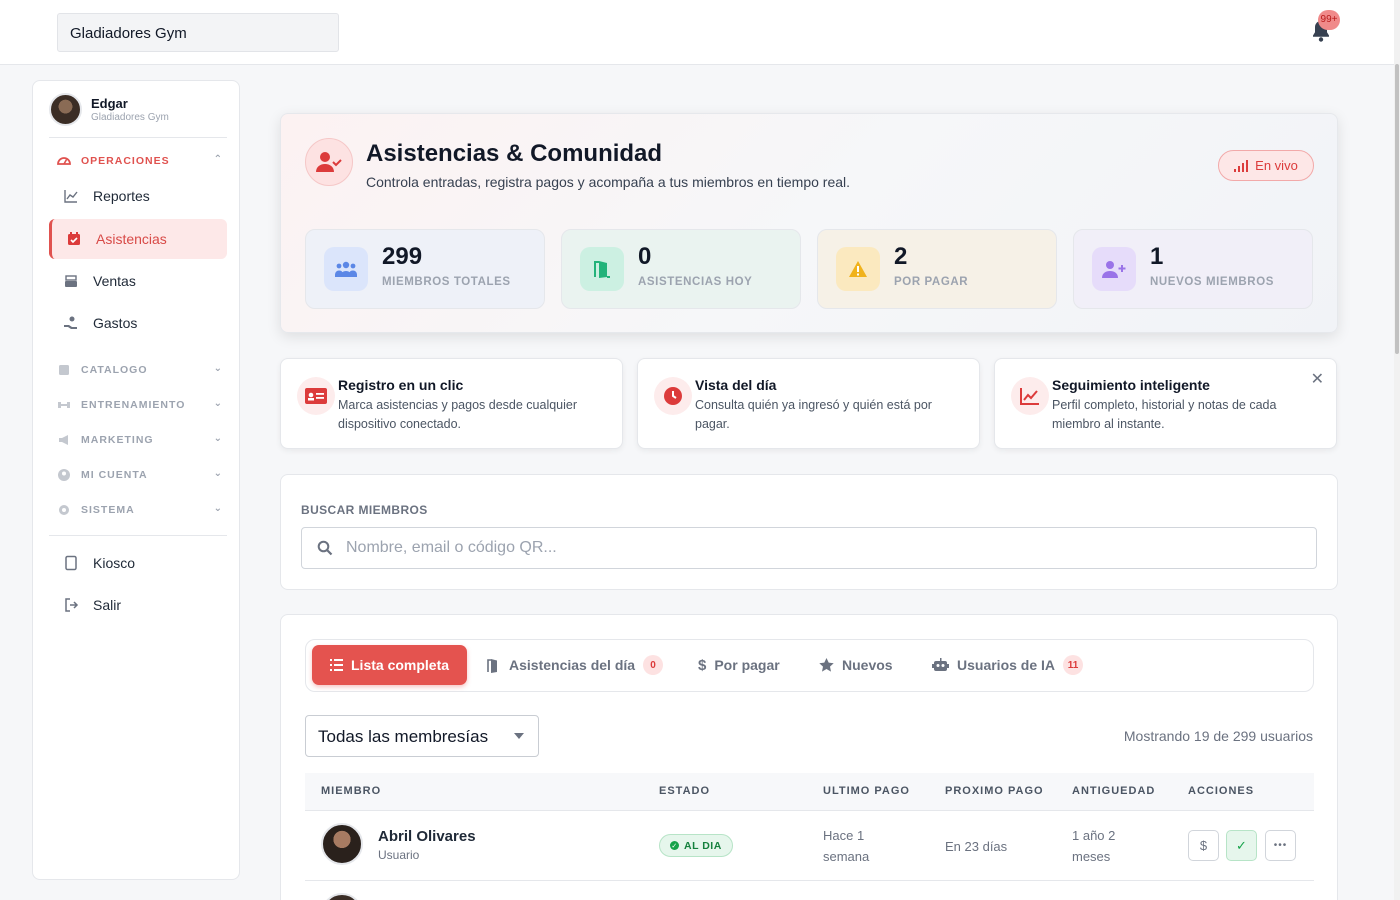 Image resolution: width=1400 pixels, height=900 pixels. What do you see at coordinates (747, 665) in the screenshot?
I see `tab-label: Por pagar` at bounding box center [747, 665].